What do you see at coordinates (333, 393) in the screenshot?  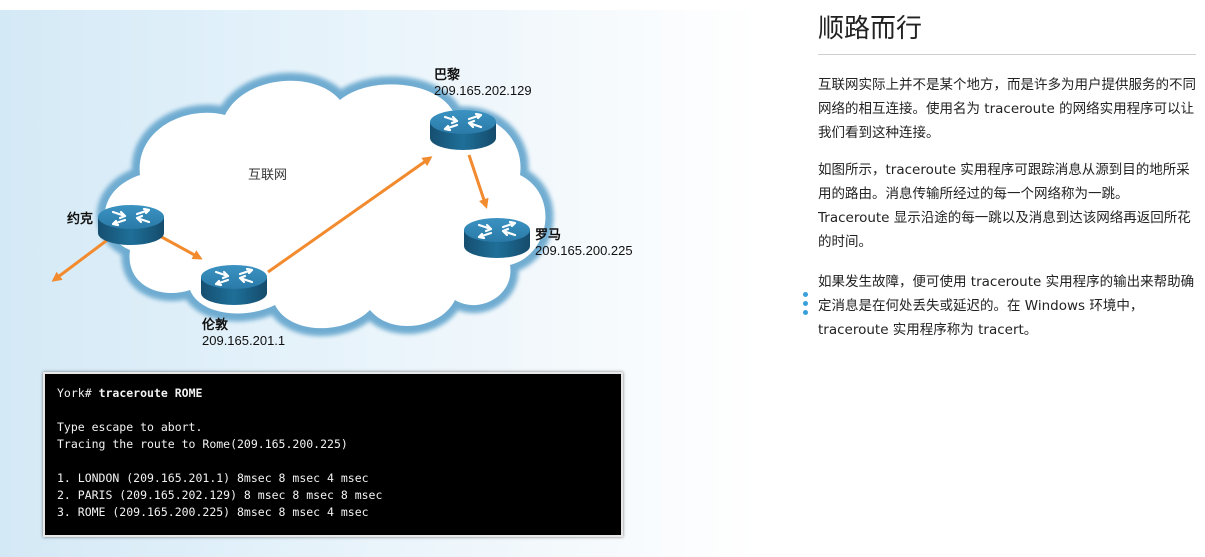 I see `terminal-command-line: York# traceroute ROME` at bounding box center [333, 393].